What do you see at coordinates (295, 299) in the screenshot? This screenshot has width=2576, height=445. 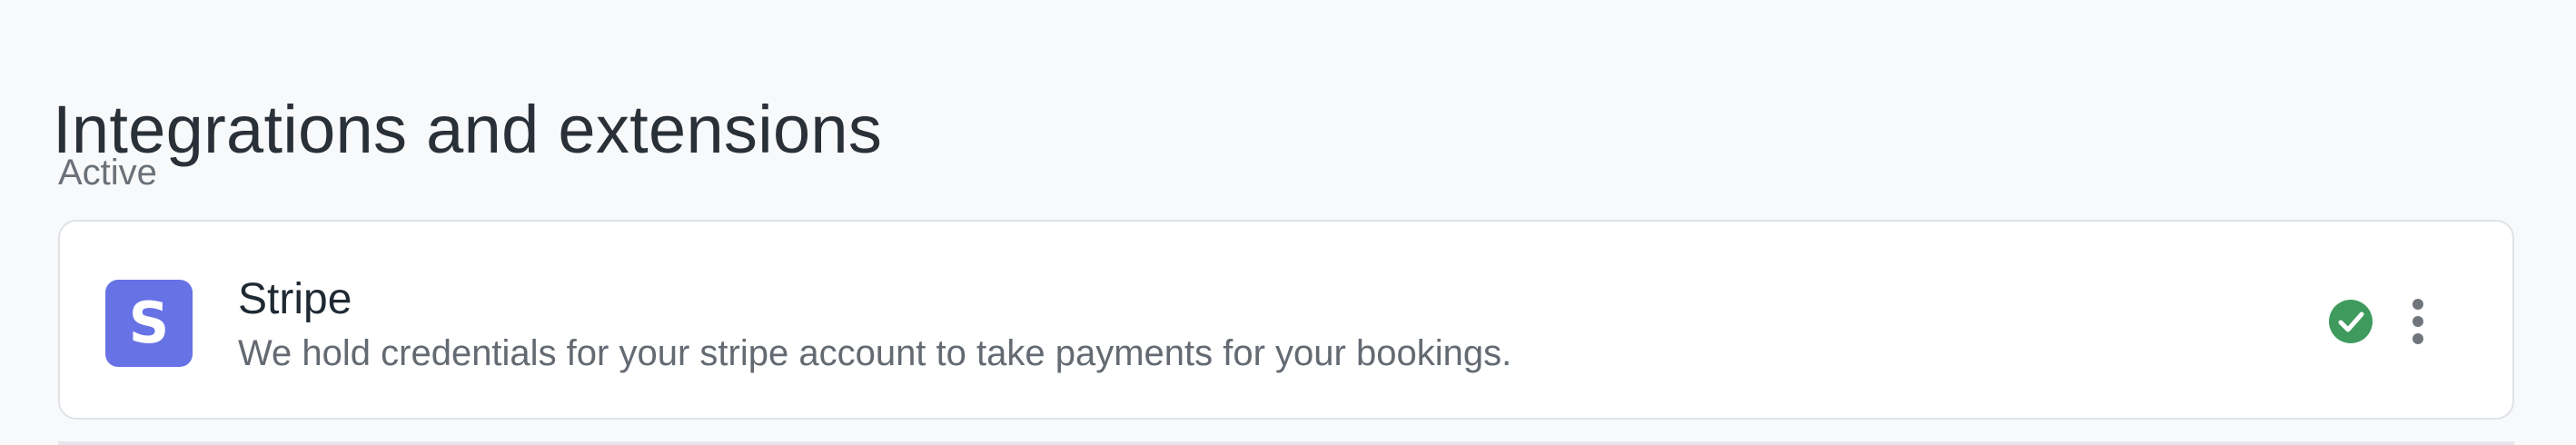 I see `integration-name: Stripe` at bounding box center [295, 299].